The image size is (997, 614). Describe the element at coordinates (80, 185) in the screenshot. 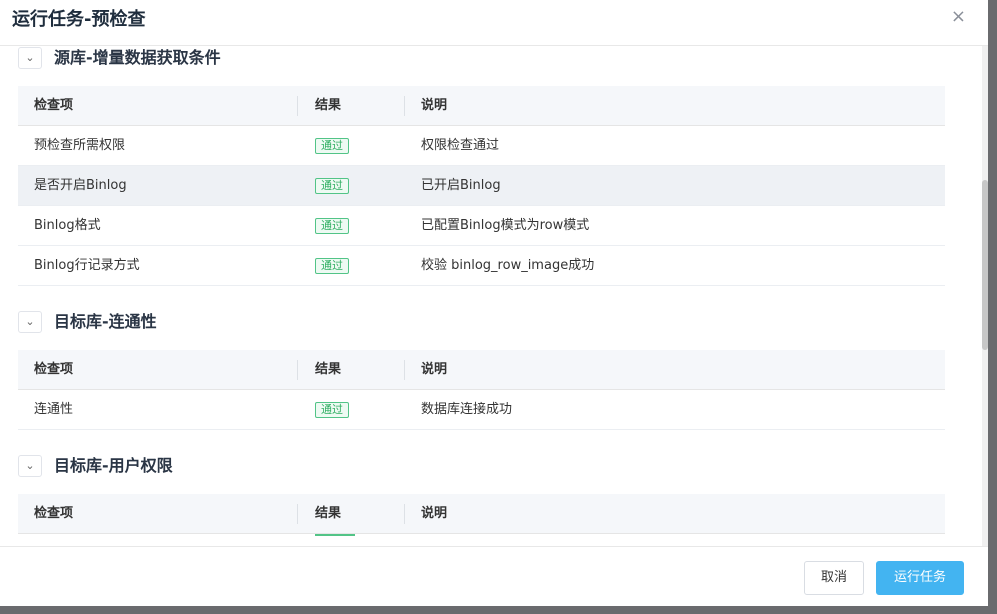

I see `check-item: 是否开启Binlog` at that location.